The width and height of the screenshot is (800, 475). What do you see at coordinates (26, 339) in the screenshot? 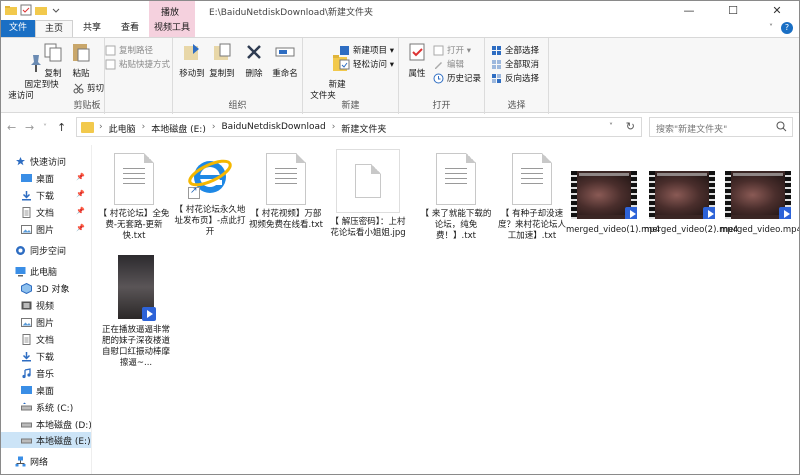
I see `document-icon` at bounding box center [26, 339].